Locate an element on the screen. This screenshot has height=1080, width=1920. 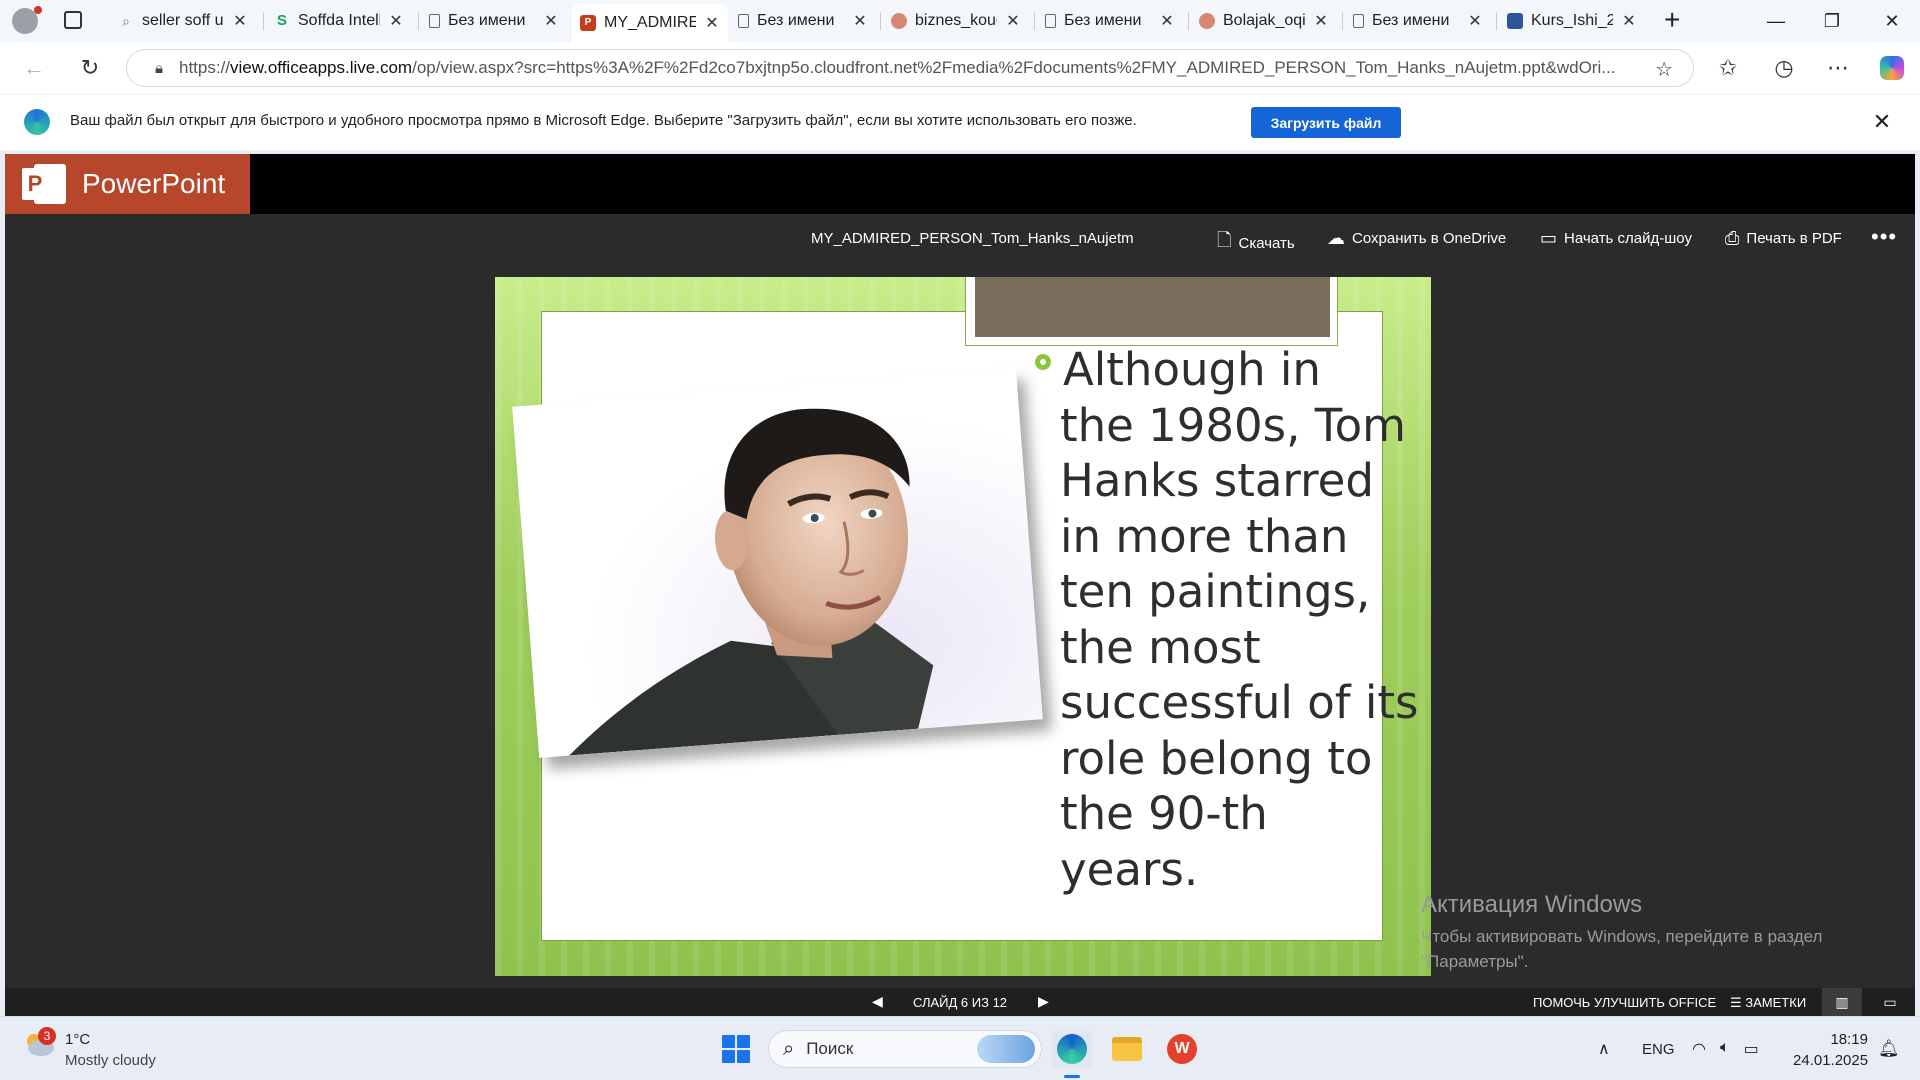
maximize-button: ❐ is located at coordinates (1832, 21).